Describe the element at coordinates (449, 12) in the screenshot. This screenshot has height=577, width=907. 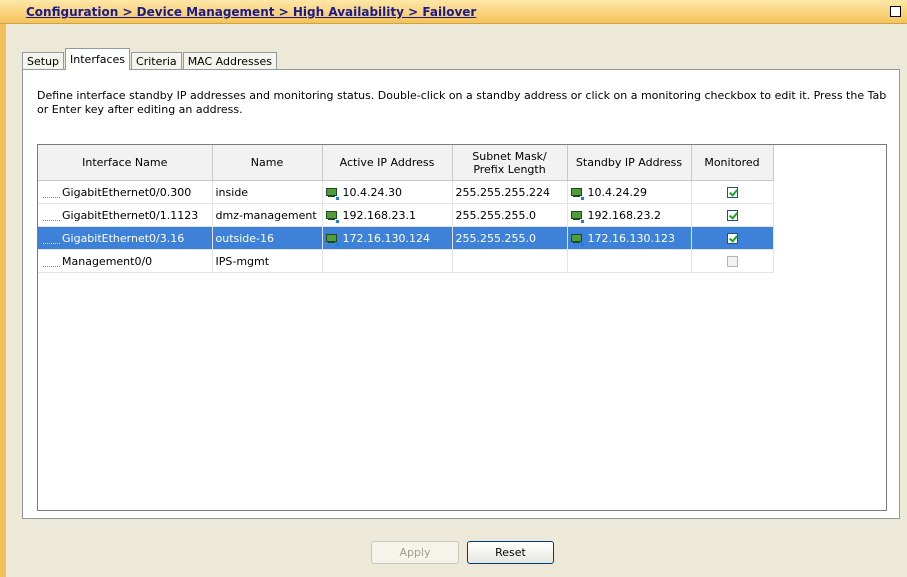
I see `breadcrumb-link-failover: Failover` at that location.